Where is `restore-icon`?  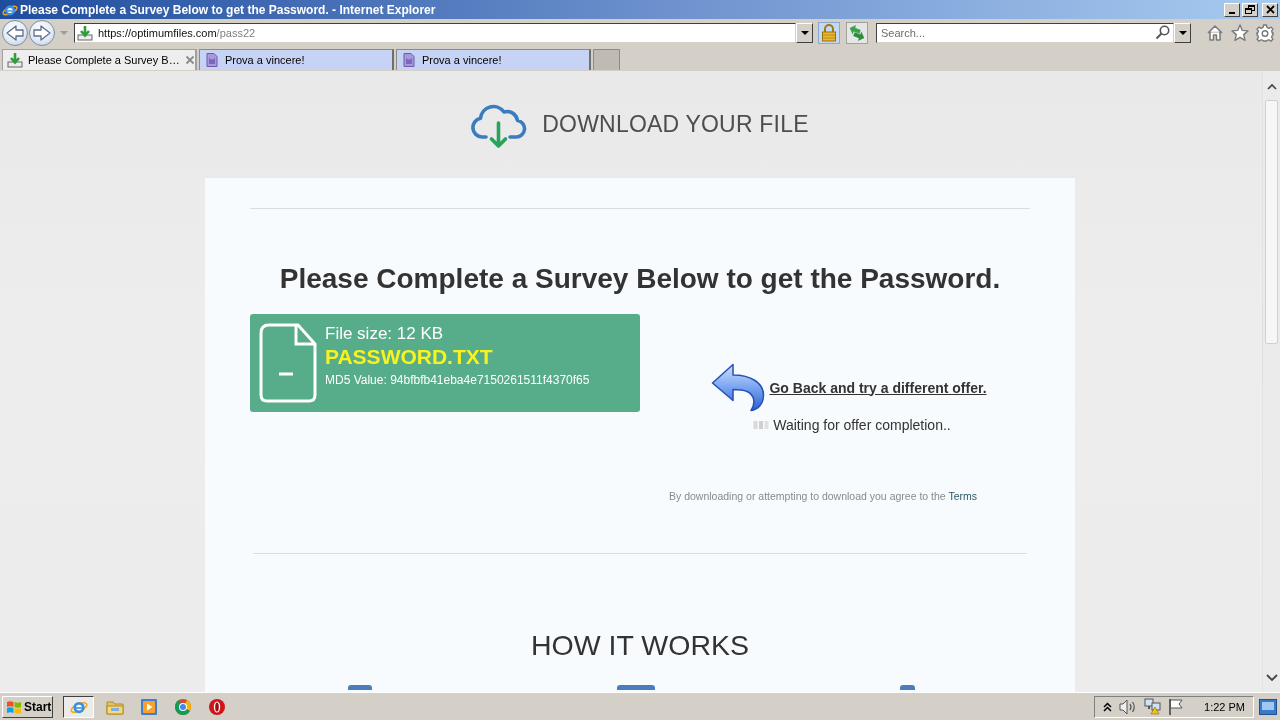
restore-icon is located at coordinates (1250, 9).